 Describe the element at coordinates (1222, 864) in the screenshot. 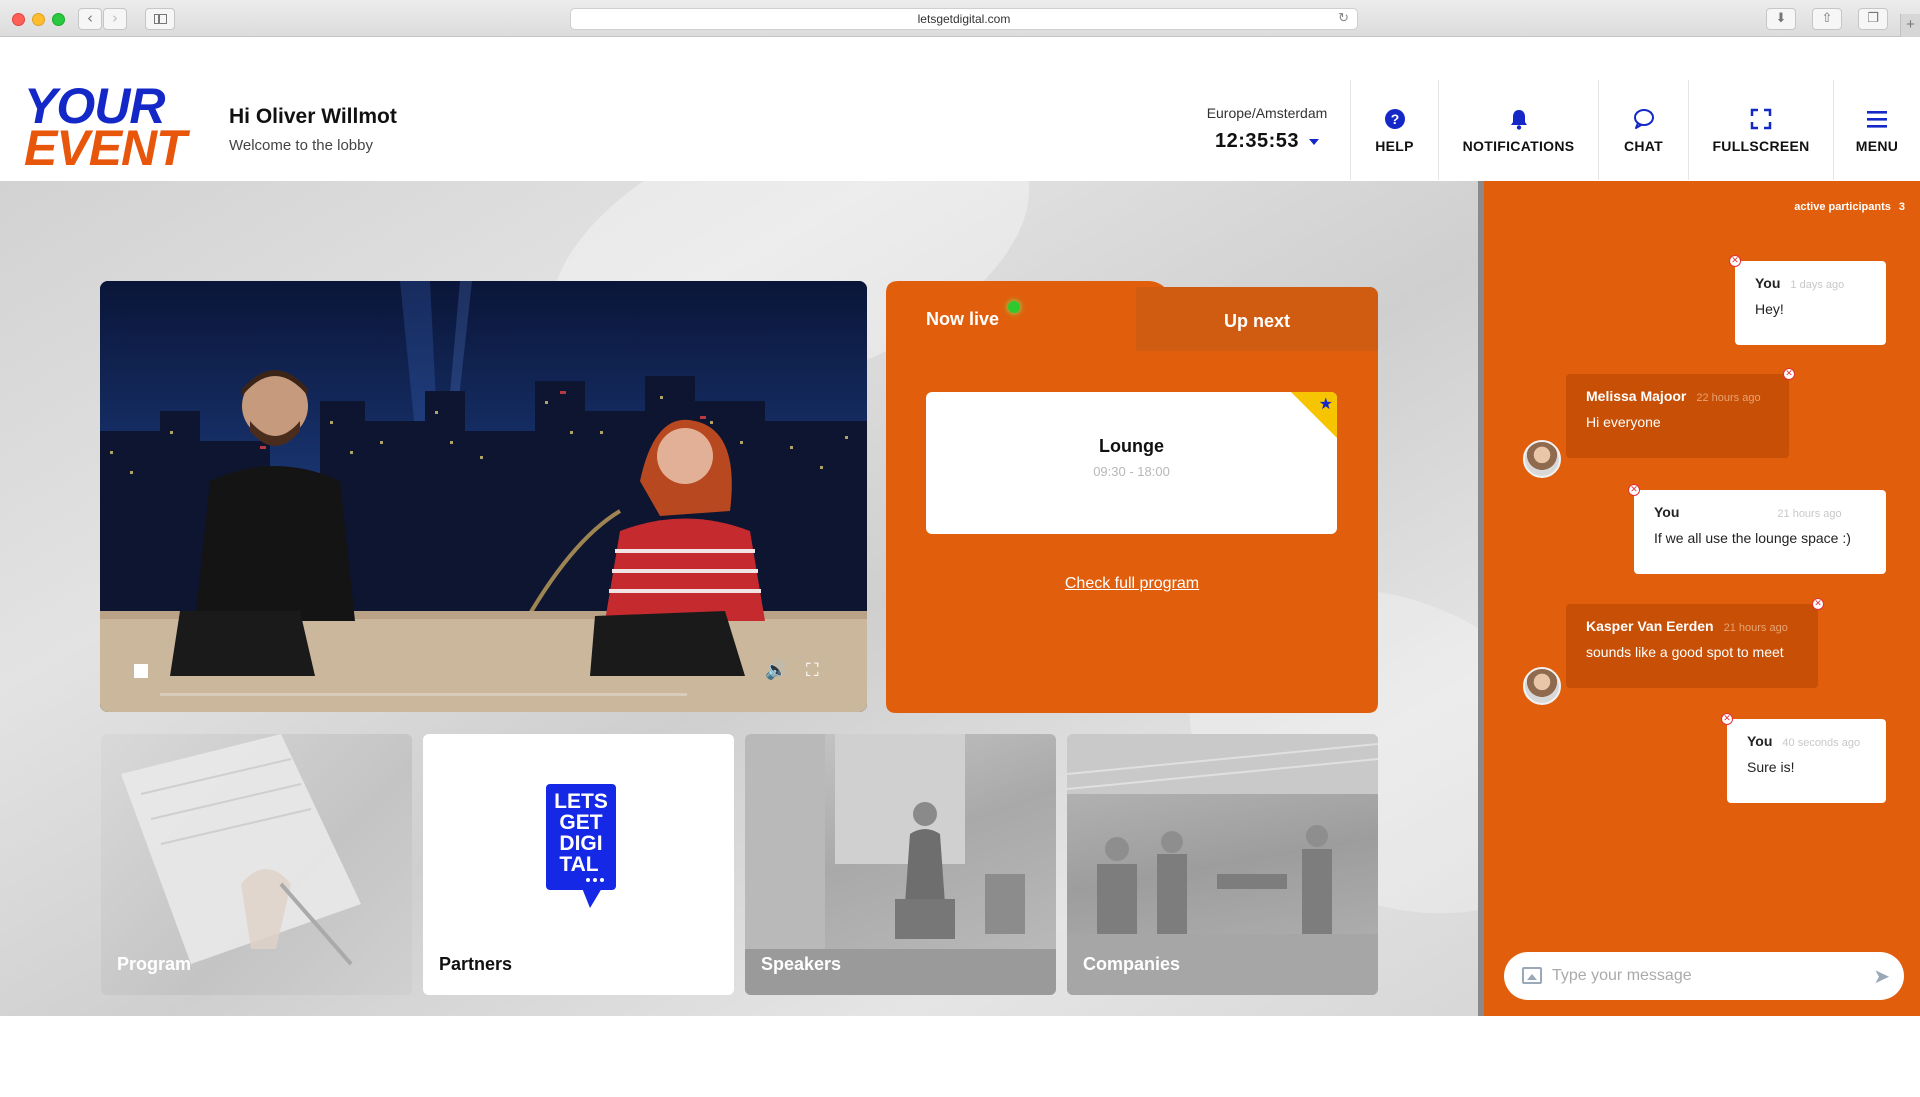

I see `tile-companies: Companies` at that location.